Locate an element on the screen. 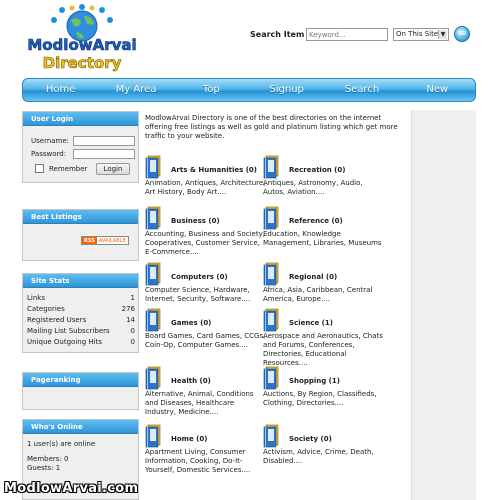 The width and height of the screenshot is (500, 500). password-field is located at coordinates (104, 154).